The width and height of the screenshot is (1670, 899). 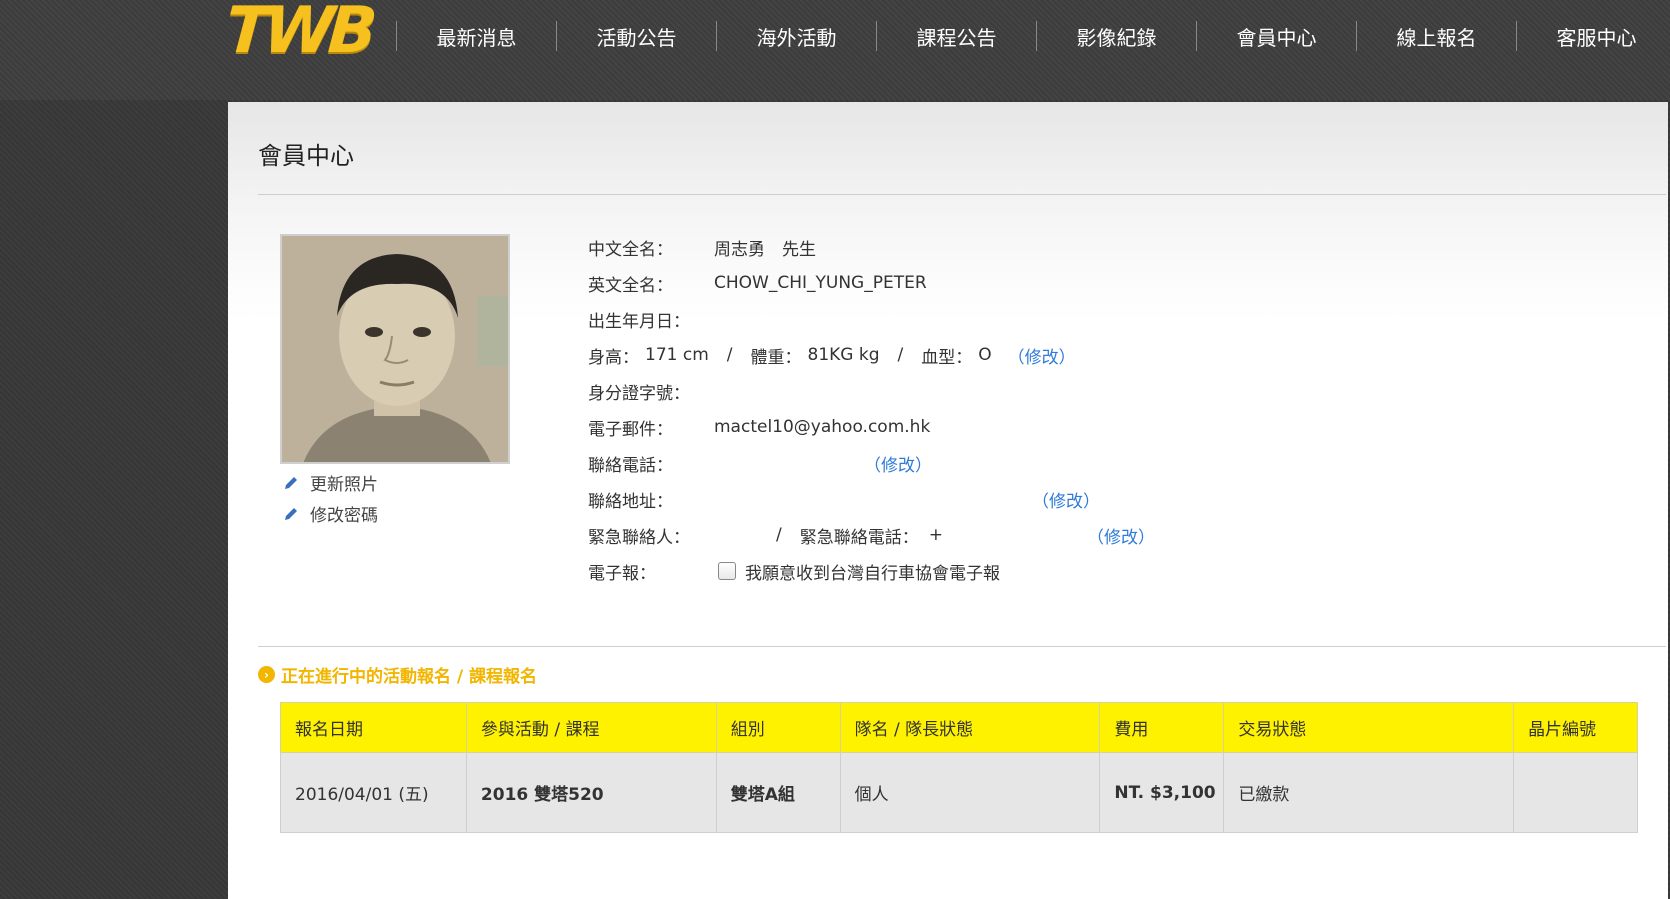 What do you see at coordinates (956, 36) in the screenshot?
I see `nav-item-course-announcements: 課程公告` at bounding box center [956, 36].